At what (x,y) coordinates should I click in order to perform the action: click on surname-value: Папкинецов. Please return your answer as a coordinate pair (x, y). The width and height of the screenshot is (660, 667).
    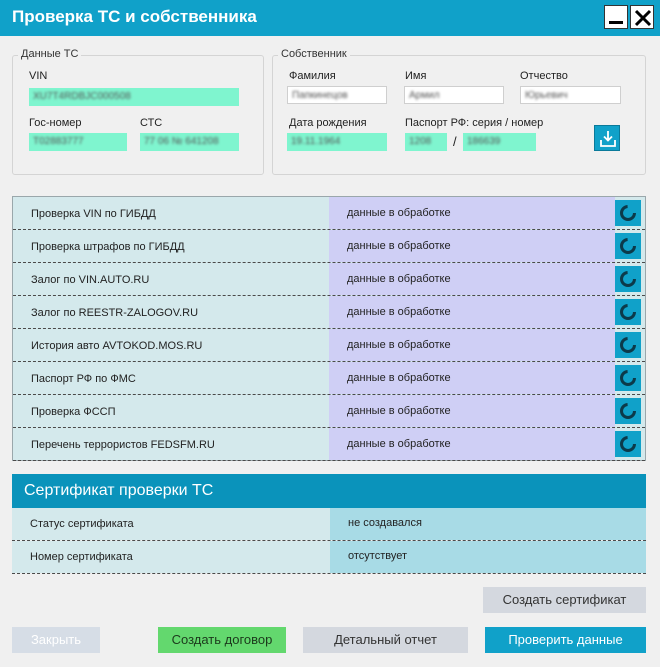
    Looking at the image, I should click on (320, 95).